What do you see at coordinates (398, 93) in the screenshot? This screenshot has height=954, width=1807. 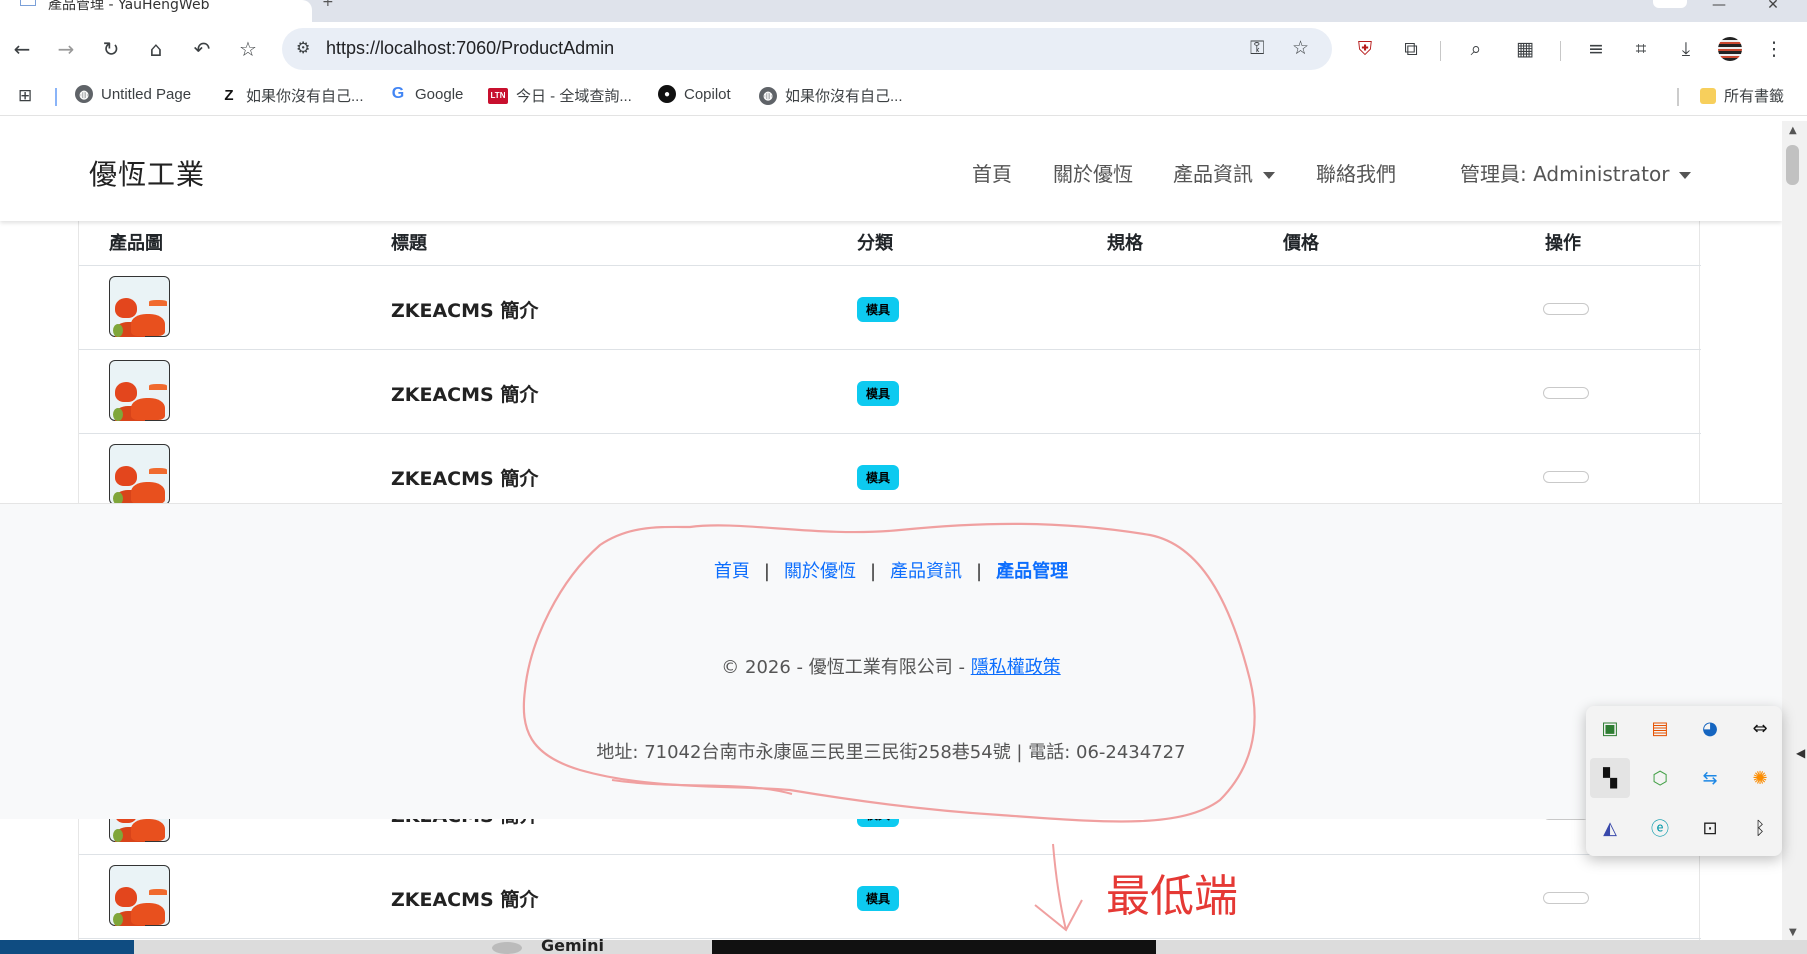 I see `google-icon: G` at bounding box center [398, 93].